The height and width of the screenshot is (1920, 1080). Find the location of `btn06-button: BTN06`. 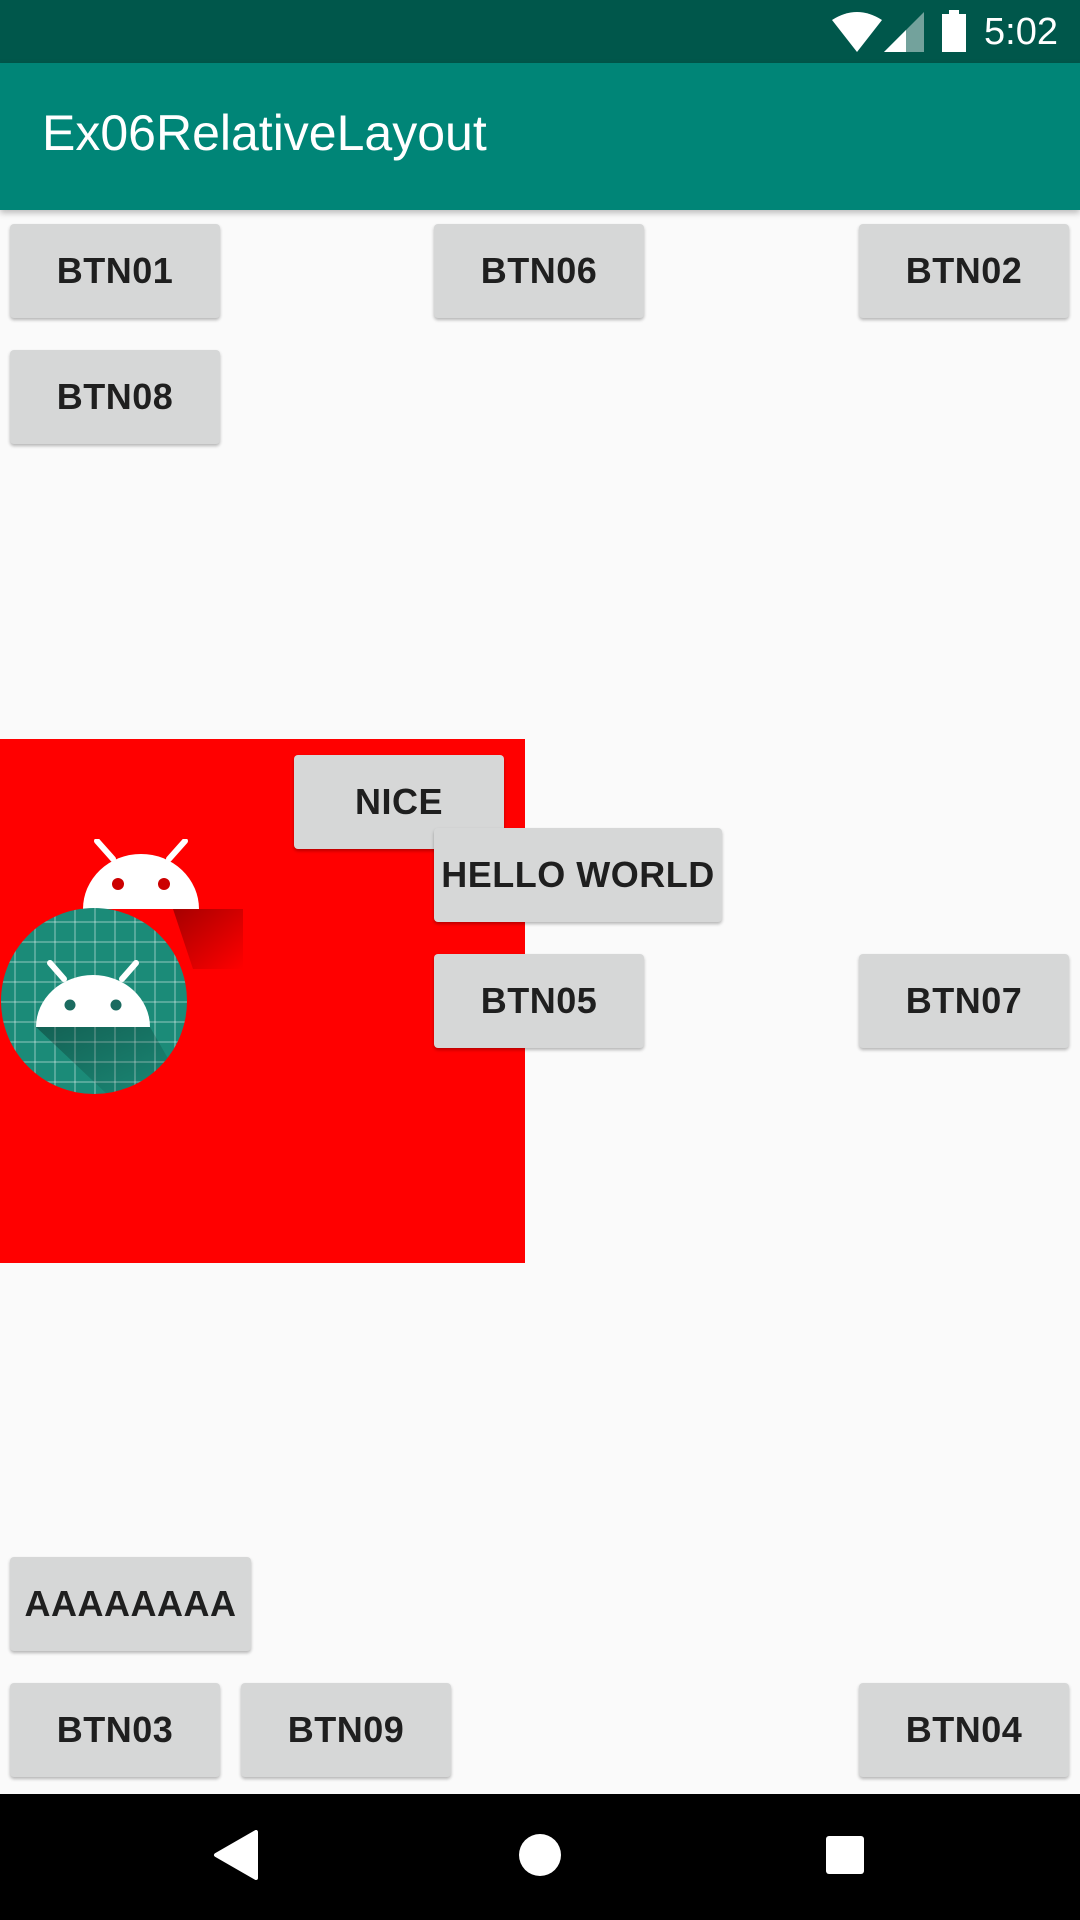

btn06-button: BTN06 is located at coordinates (539, 271).